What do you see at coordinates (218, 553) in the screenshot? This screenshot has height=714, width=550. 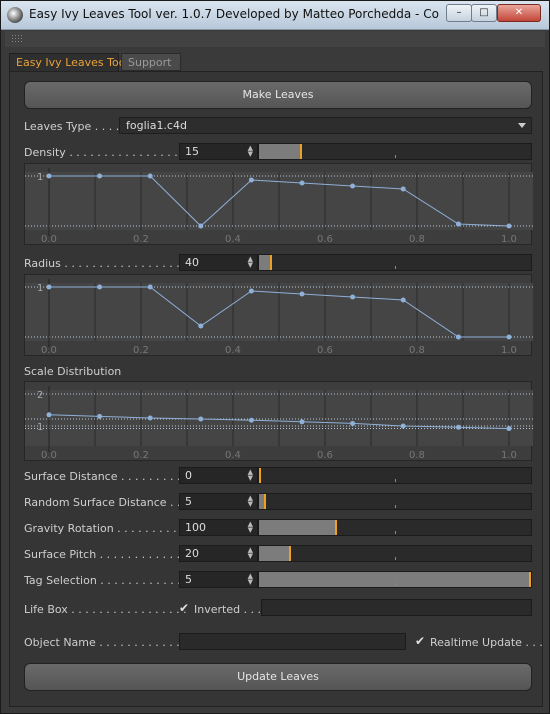 I see `surface-pitch-input: 20 ▲ ▼` at bounding box center [218, 553].